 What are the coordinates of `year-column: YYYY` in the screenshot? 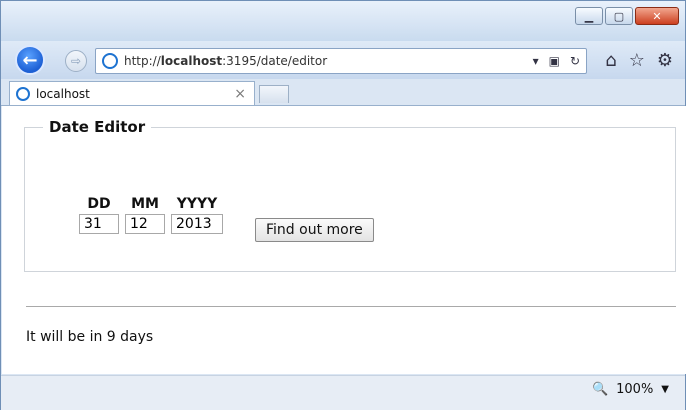 It's located at (197, 215).